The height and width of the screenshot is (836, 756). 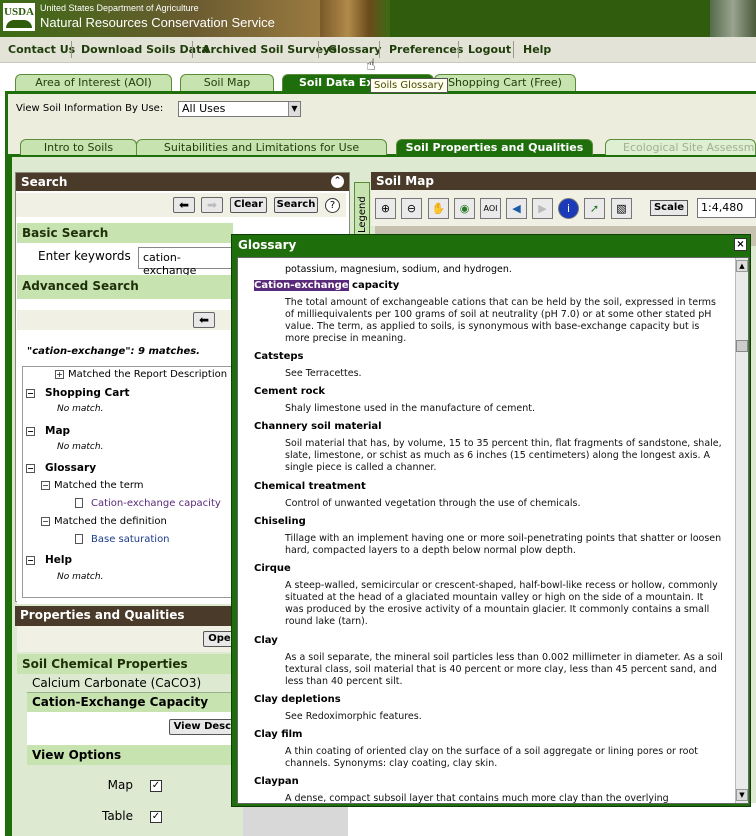 I want to click on glossary-term: capacity, so click(x=374, y=285).